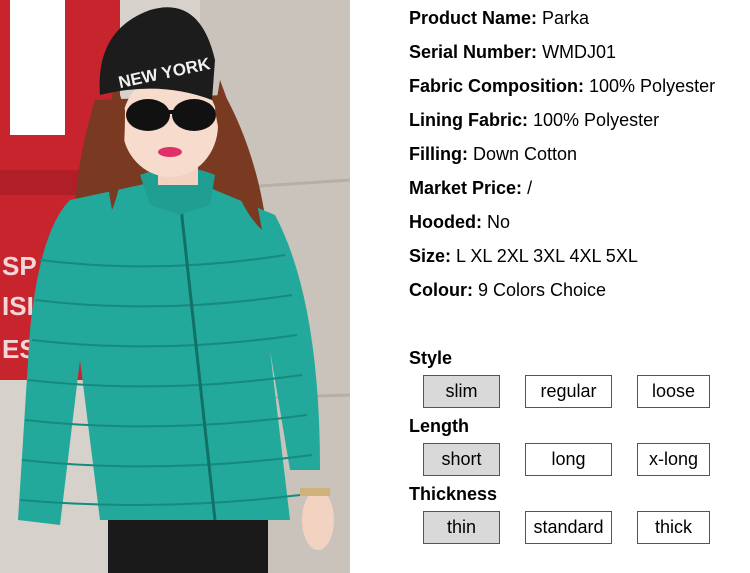 This screenshot has width=750, height=573. I want to click on style-option-regular: regular, so click(568, 391).